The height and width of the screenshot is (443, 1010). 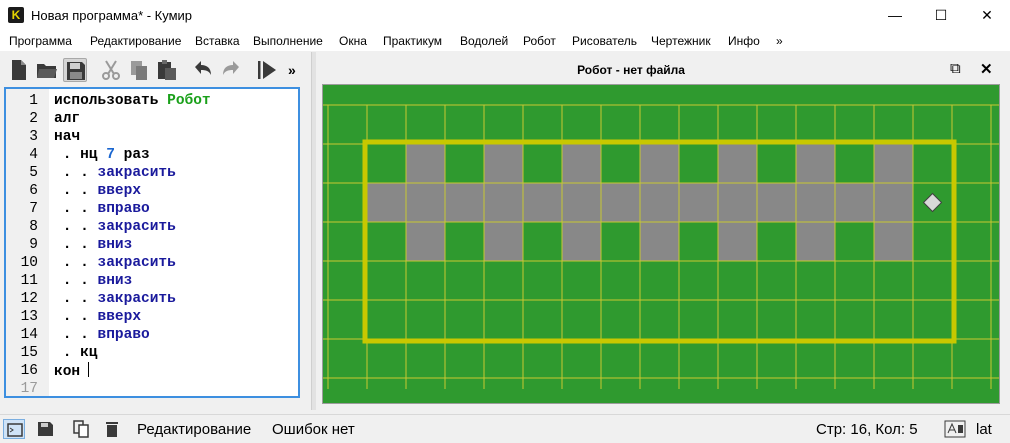 I want to click on code-line: 16 кон, so click(x=152, y=371).